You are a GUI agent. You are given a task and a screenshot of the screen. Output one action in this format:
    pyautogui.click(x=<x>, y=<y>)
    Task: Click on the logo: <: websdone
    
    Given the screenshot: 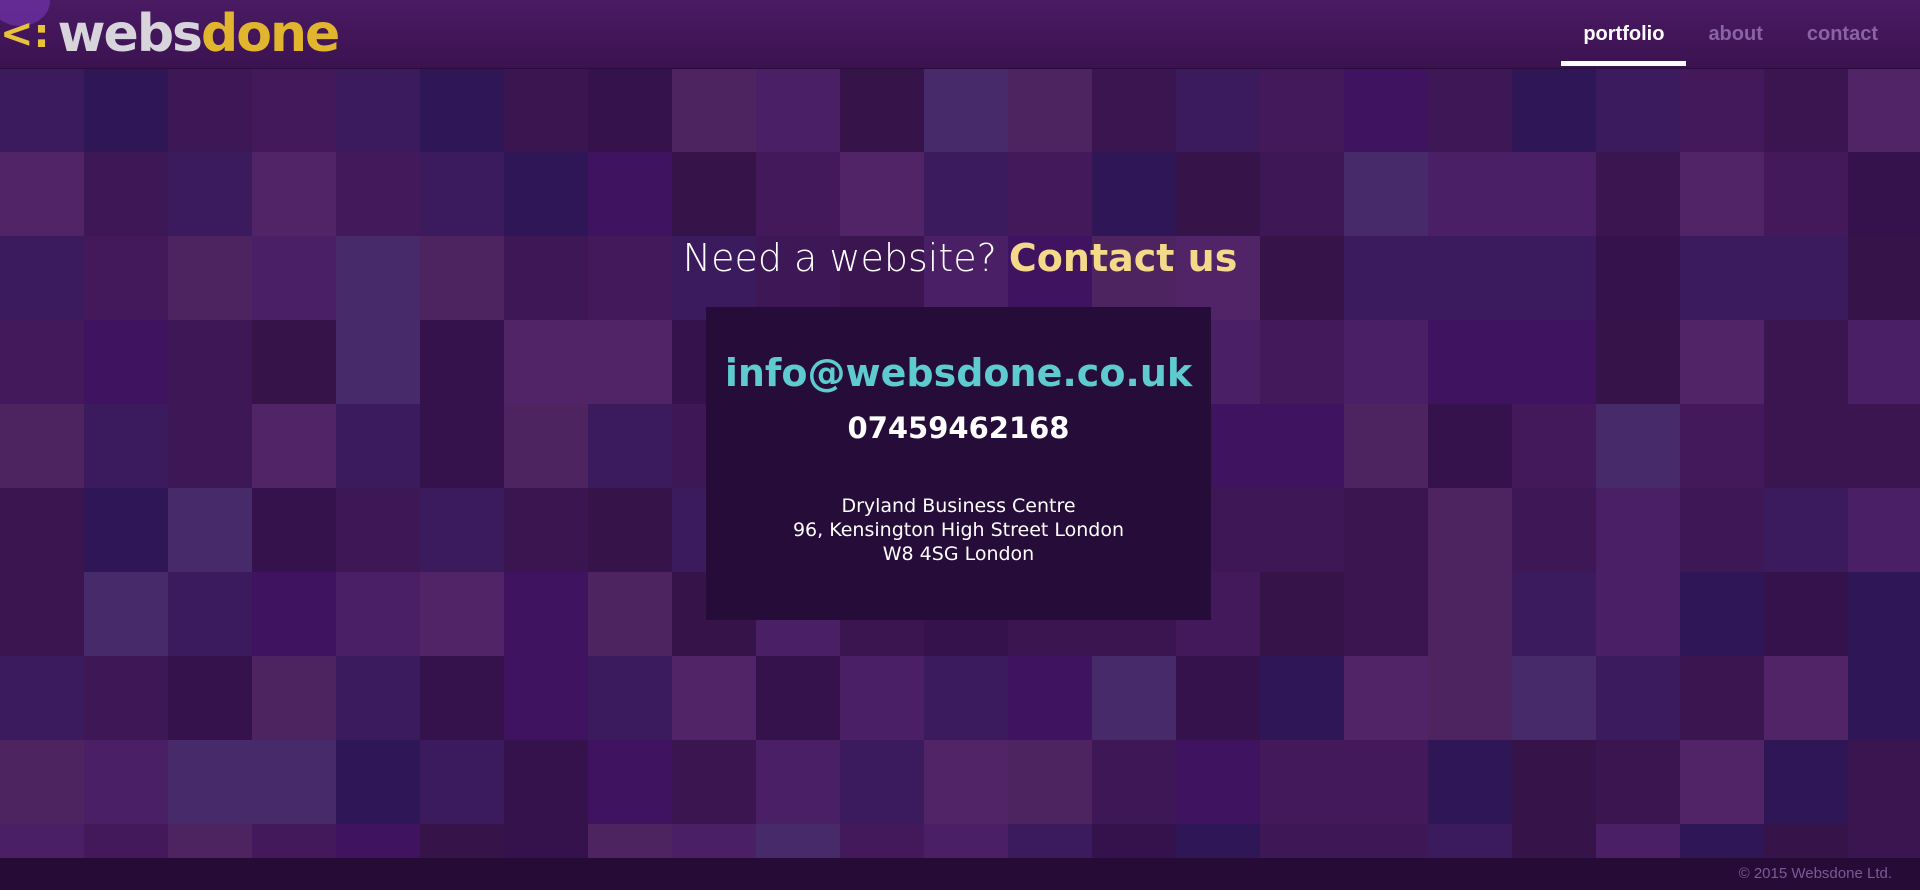 What is the action you would take?
    pyautogui.click(x=170, y=31)
    